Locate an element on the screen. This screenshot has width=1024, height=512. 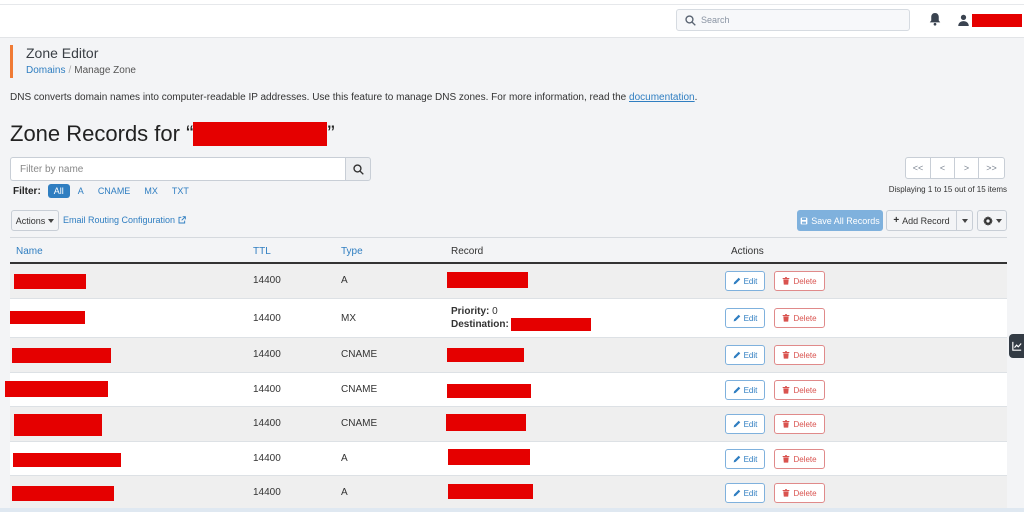
table-header: Name TTL Type Record Actions is located at coordinates (508, 250).